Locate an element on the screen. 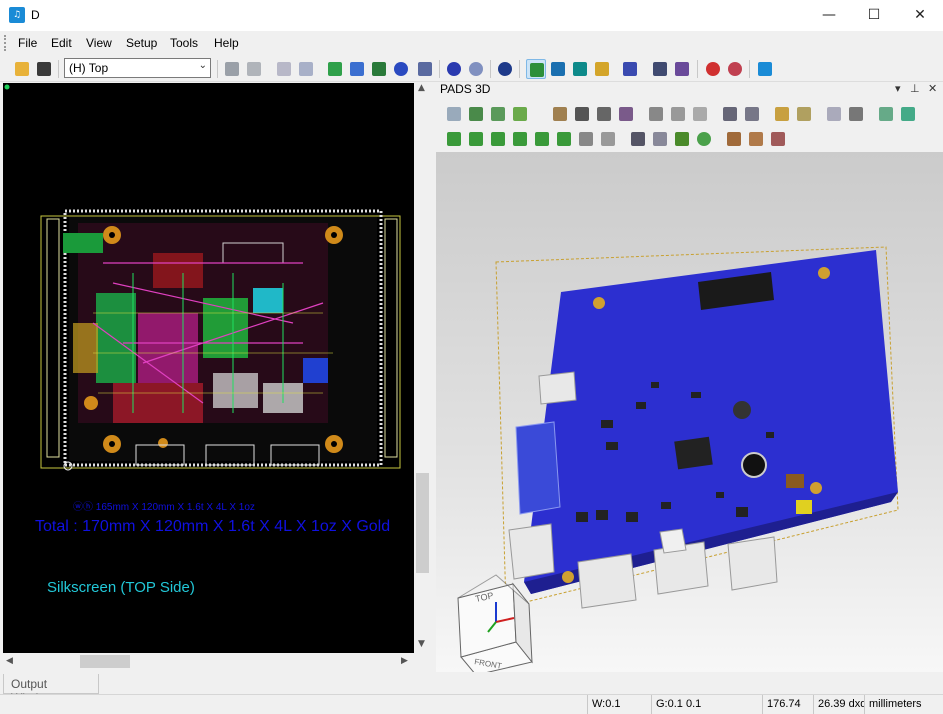 The width and height of the screenshot is (943, 714). layers3d-alt-button is located at coordinates (678, 114).